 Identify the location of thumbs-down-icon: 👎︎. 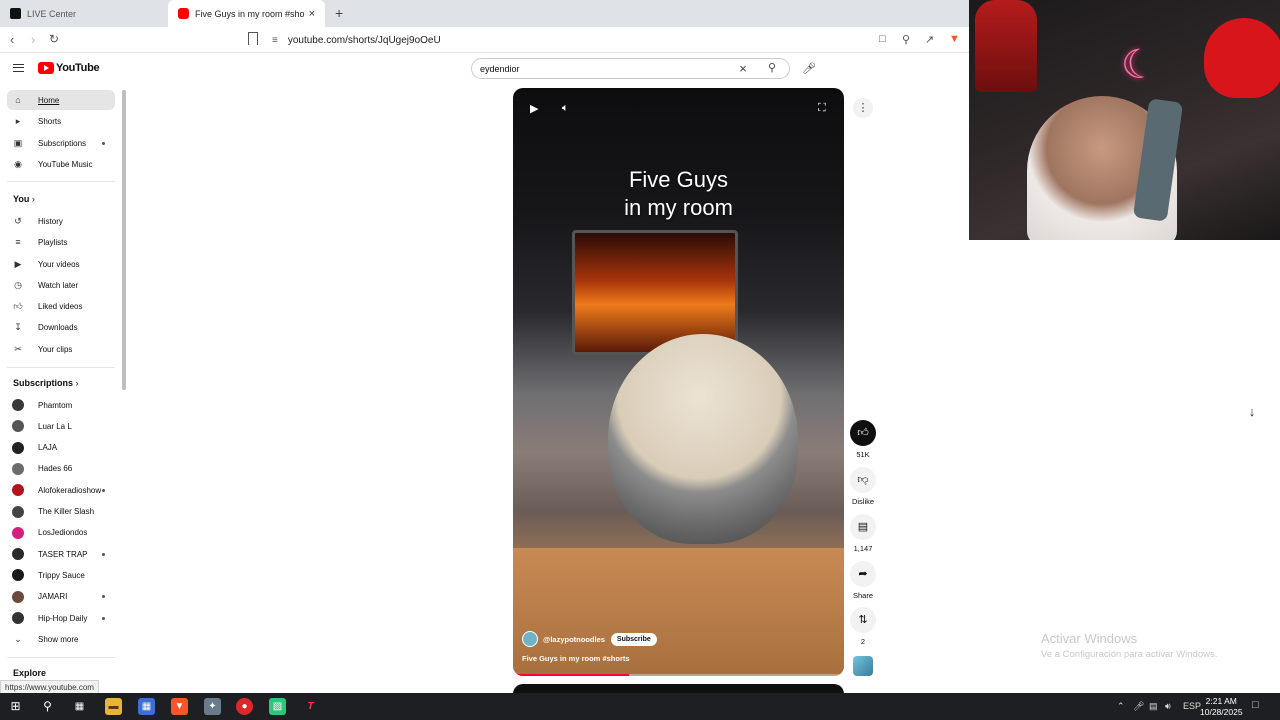
(863, 480).